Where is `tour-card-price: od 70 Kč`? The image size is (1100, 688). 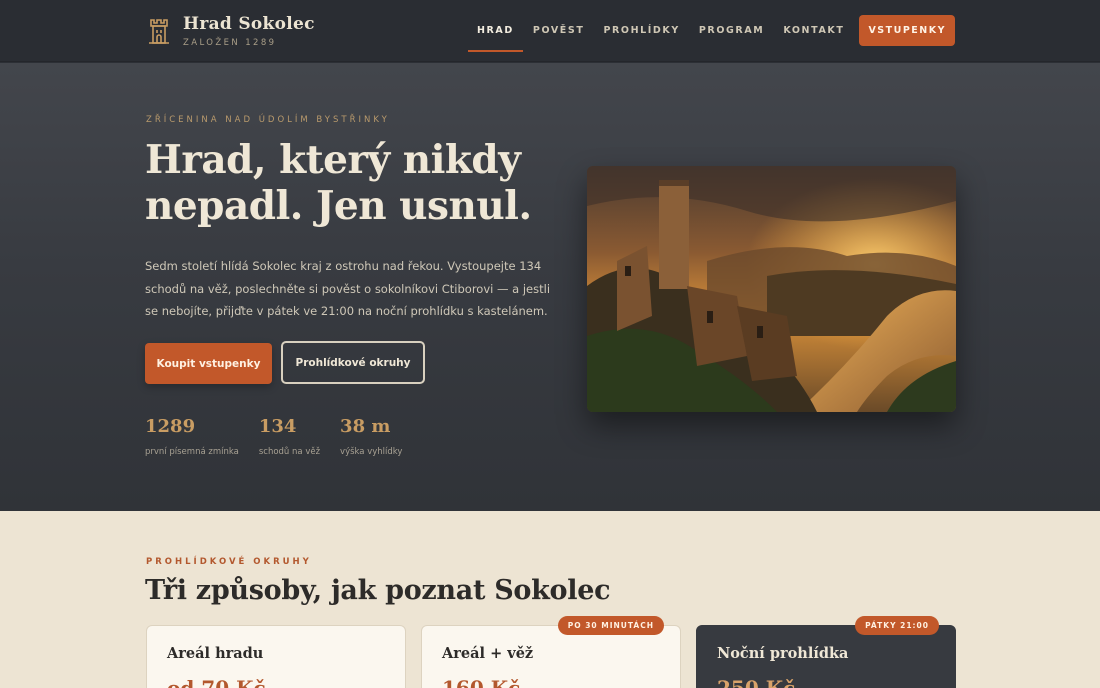 tour-card-price: od 70 Kč is located at coordinates (216, 682).